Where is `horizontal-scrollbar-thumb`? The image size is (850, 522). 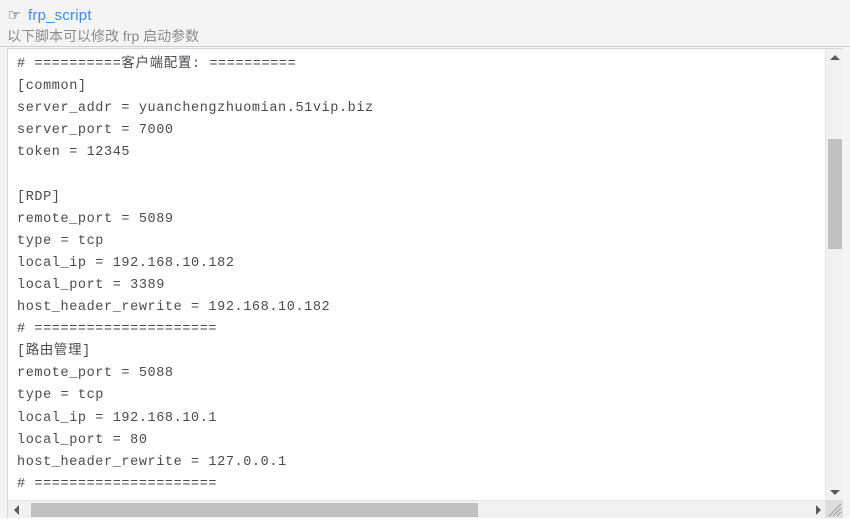 horizontal-scrollbar-thumb is located at coordinates (254, 510).